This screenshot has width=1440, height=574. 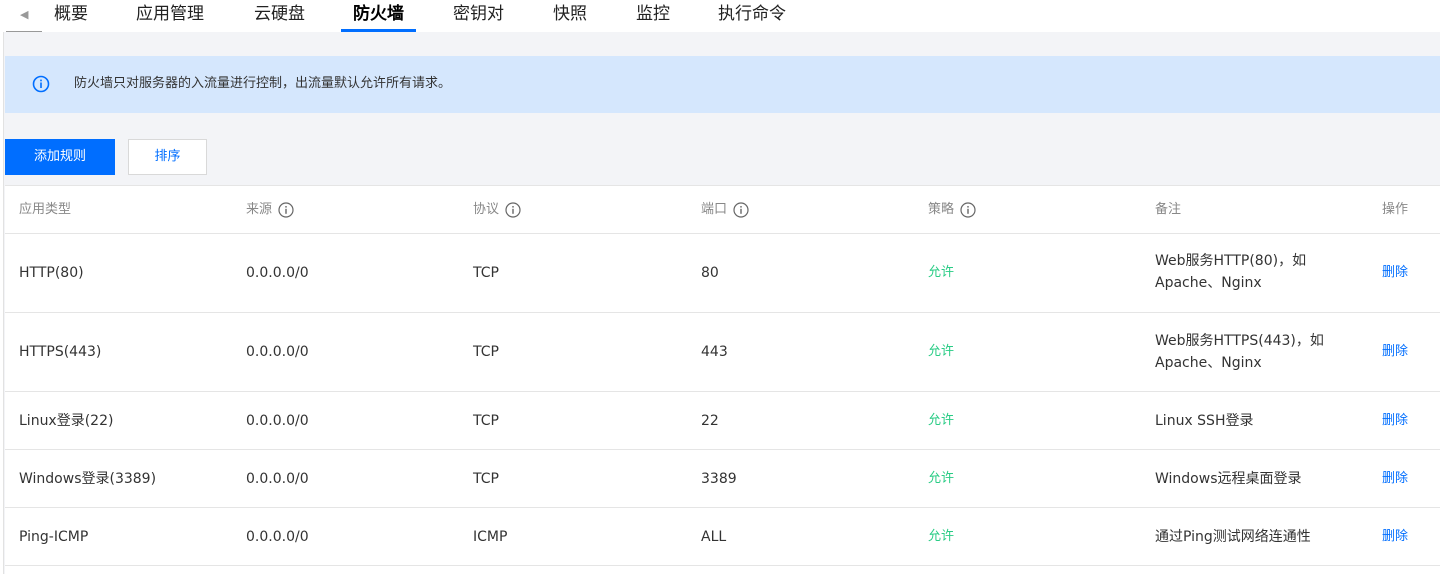 I want to click on protocol-help-icon, so click(x=513, y=210).